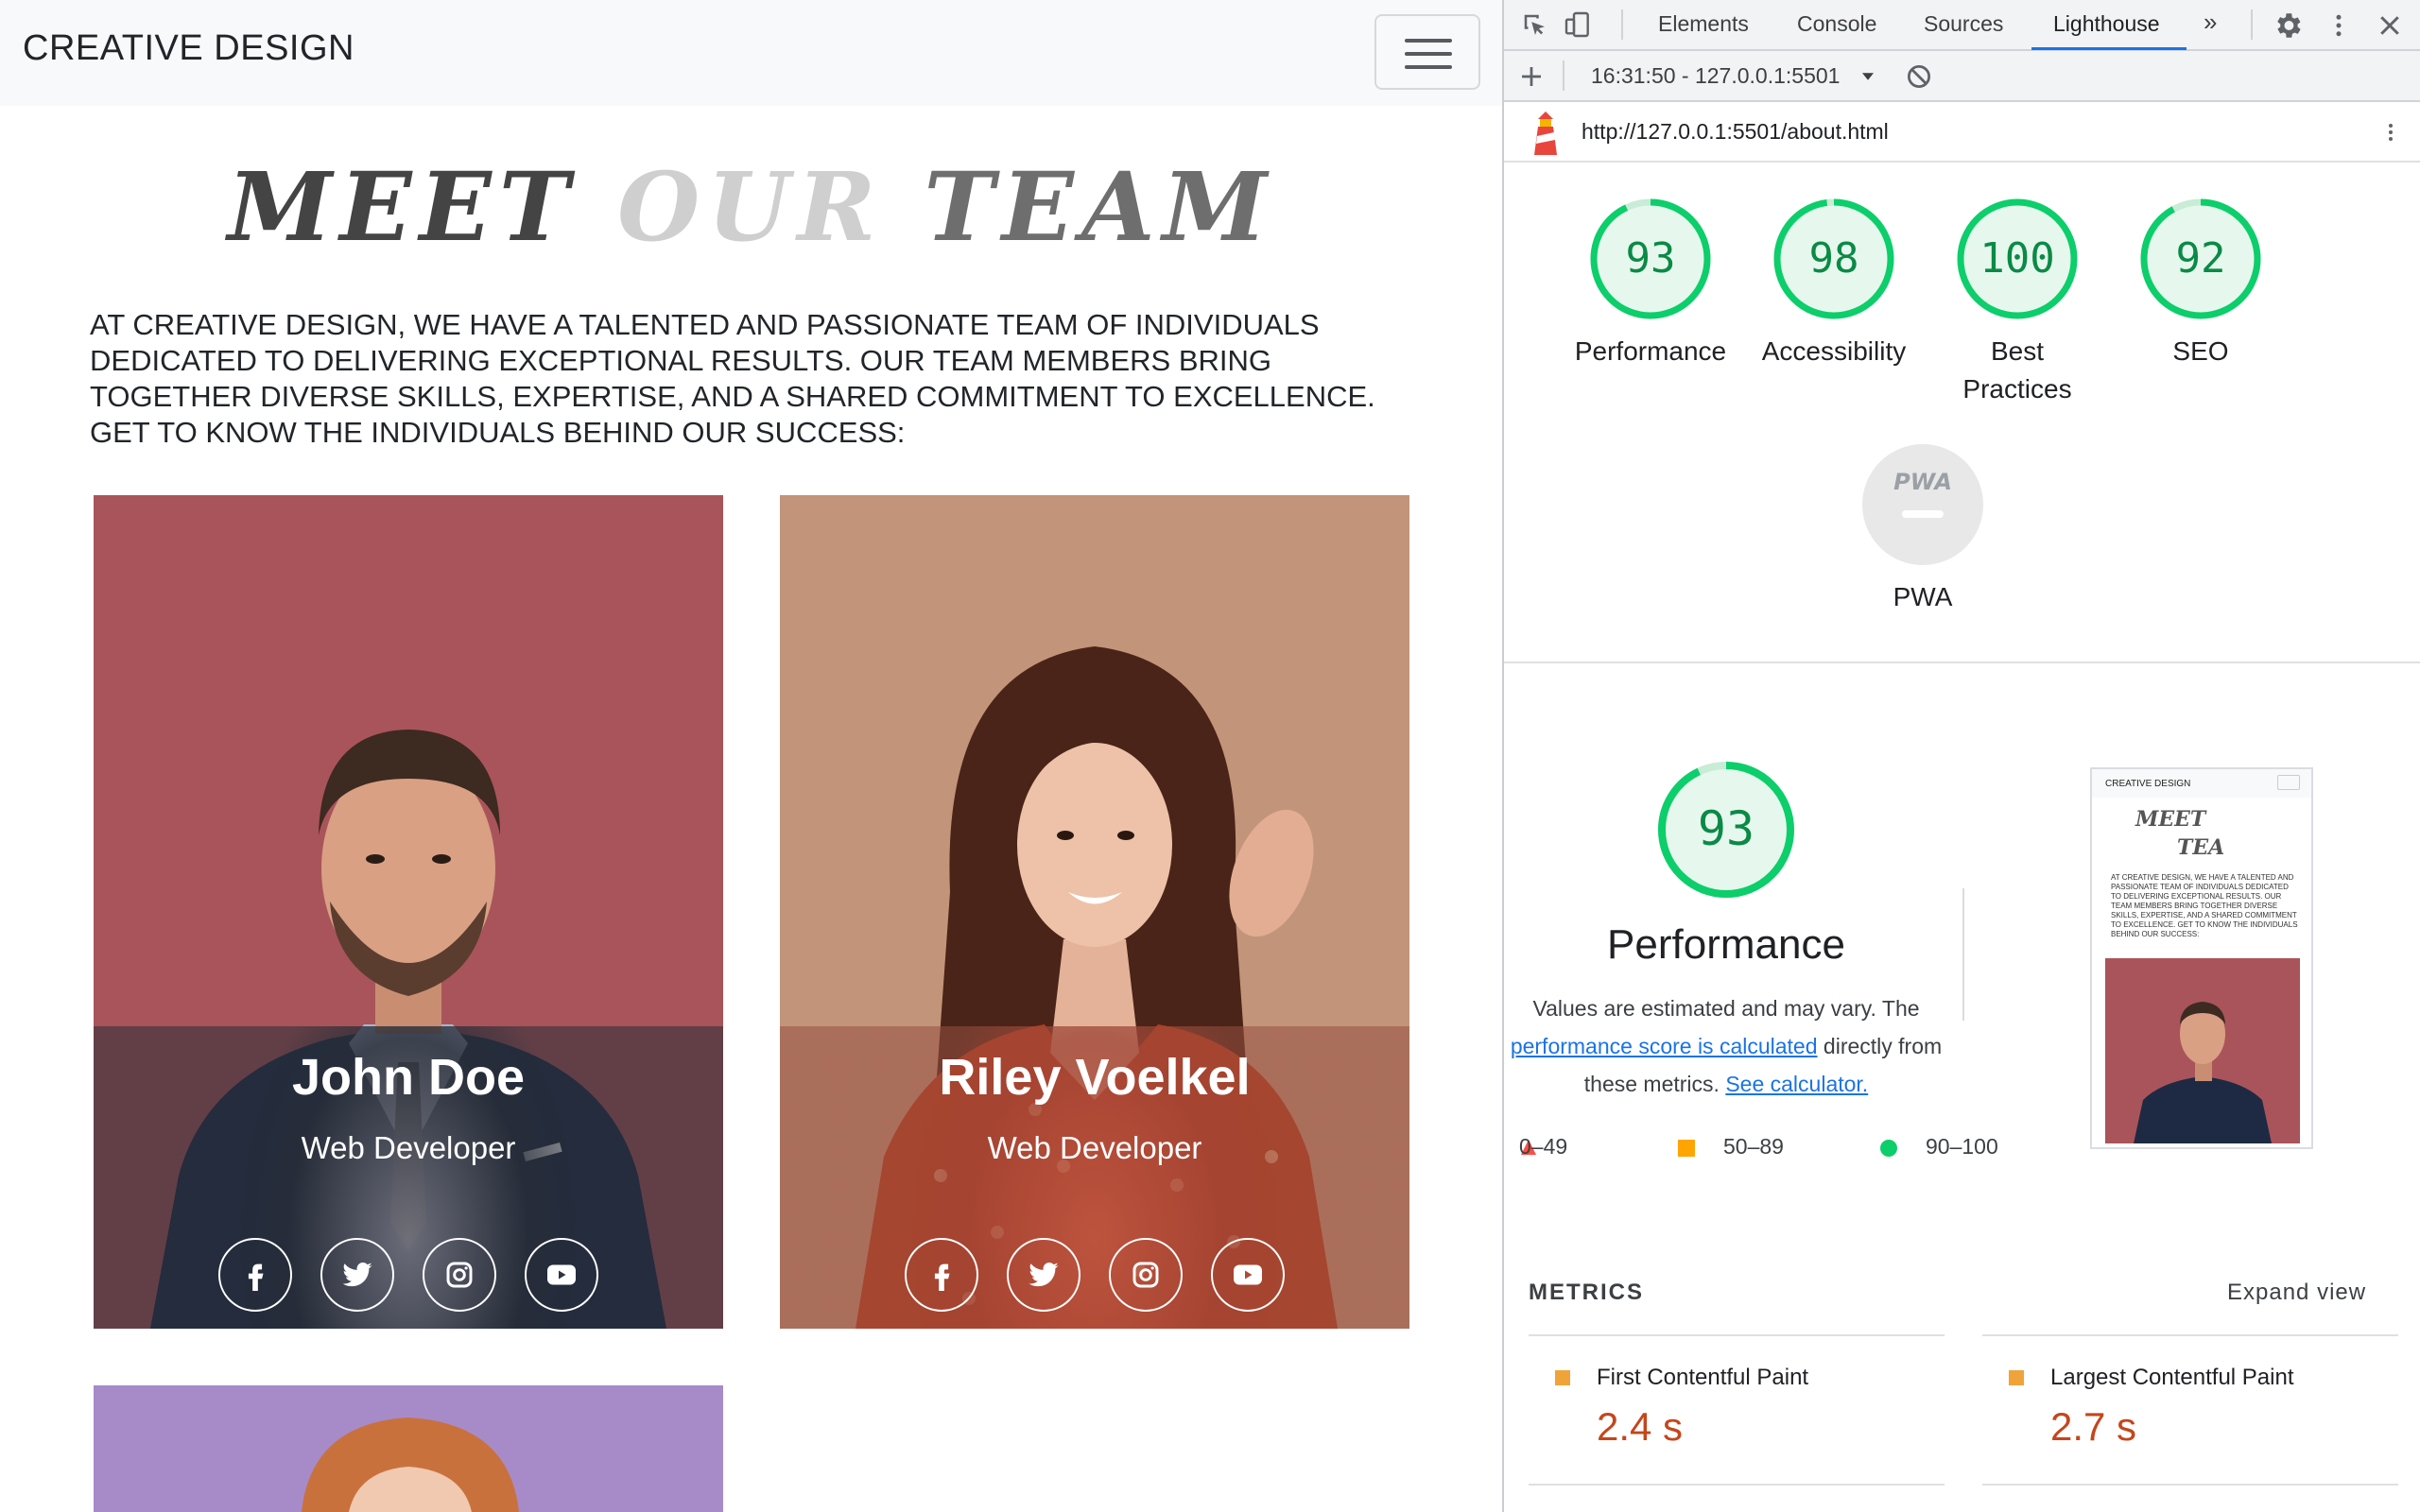 This screenshot has height=1512, width=2420. Describe the element at coordinates (1665, 1046) in the screenshot. I see `score-calculated-link: performance score is calculated` at that location.